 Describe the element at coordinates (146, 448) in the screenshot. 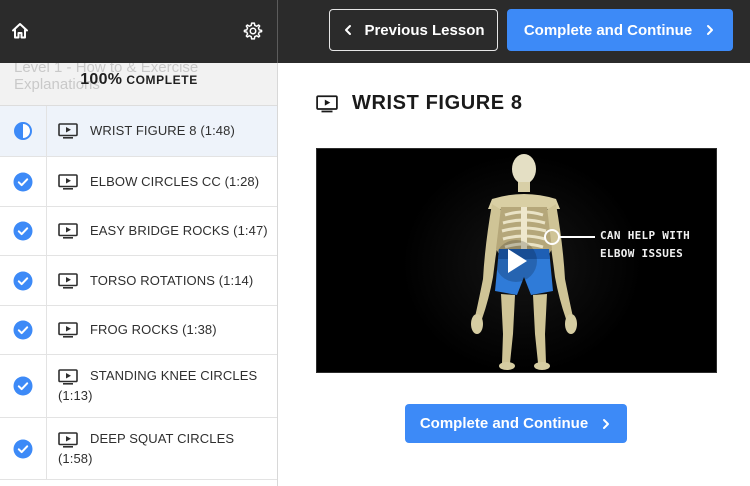

I see `lesson-title: DEEP SQUAT CIRCLES (1:58)` at that location.